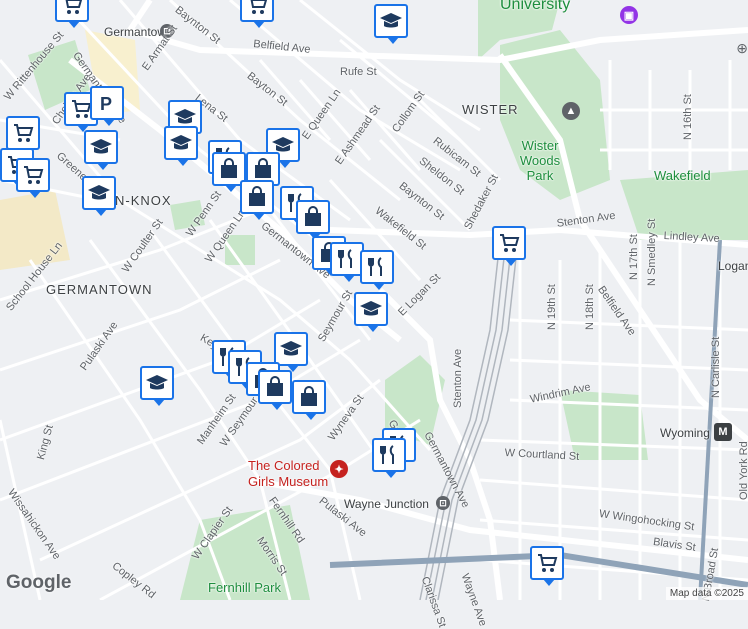  What do you see at coordinates (682, 175) in the screenshot?
I see `park-label-wakefield: Wakefield` at bounding box center [682, 175].